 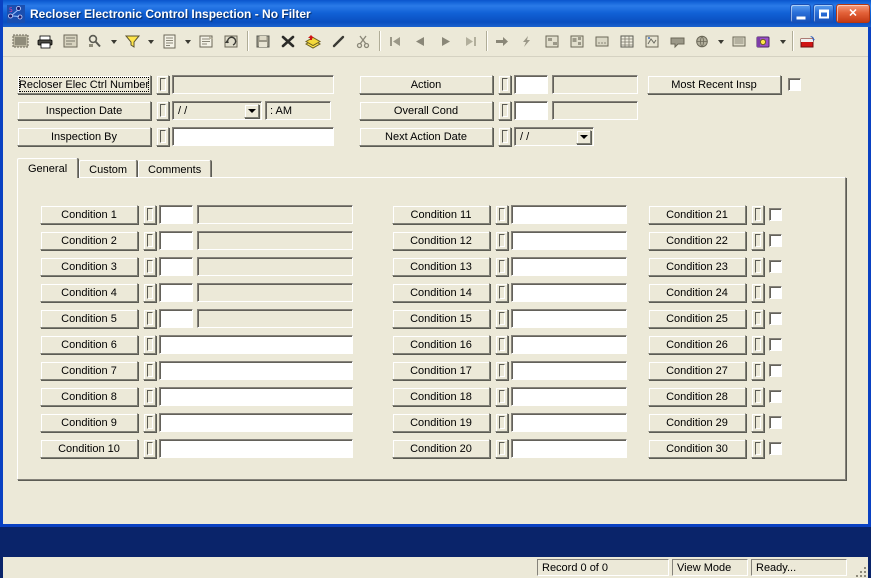 What do you see at coordinates (697, 396) in the screenshot?
I see `condition-28-label-button: Condition 28` at bounding box center [697, 396].